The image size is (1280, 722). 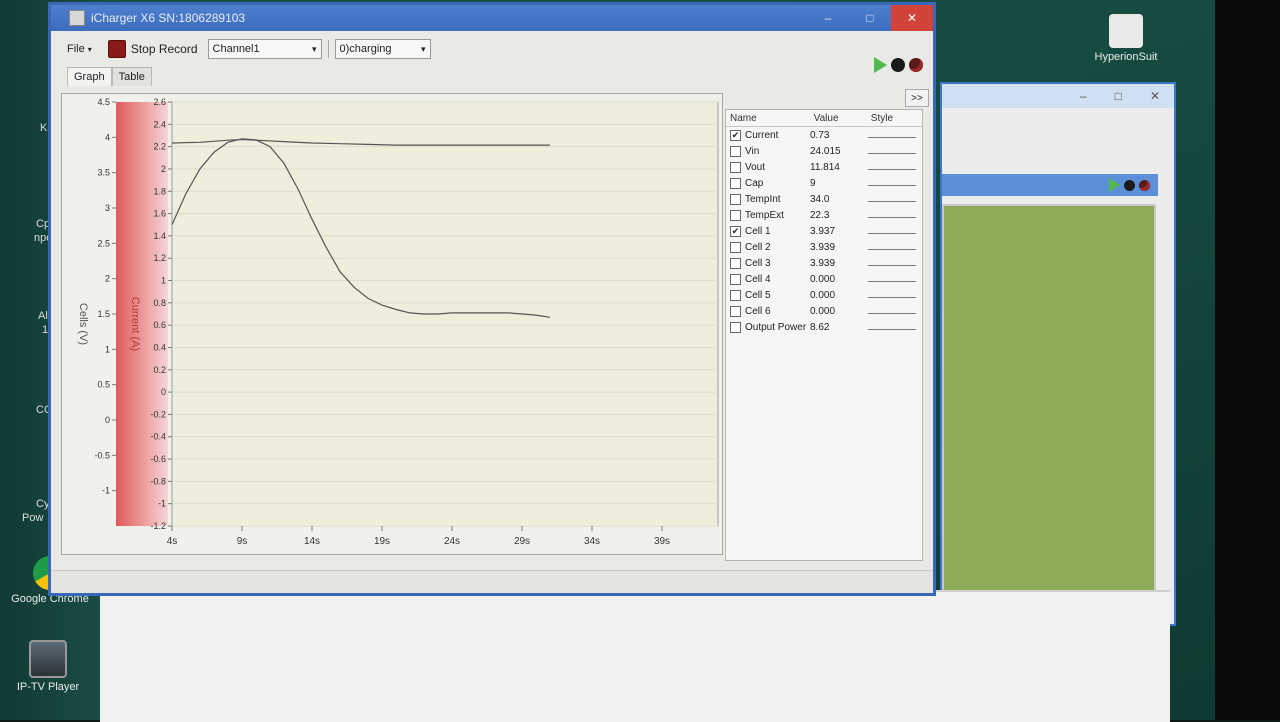 What do you see at coordinates (743, 118) in the screenshot?
I see `legend-header-name: Name` at bounding box center [743, 118].